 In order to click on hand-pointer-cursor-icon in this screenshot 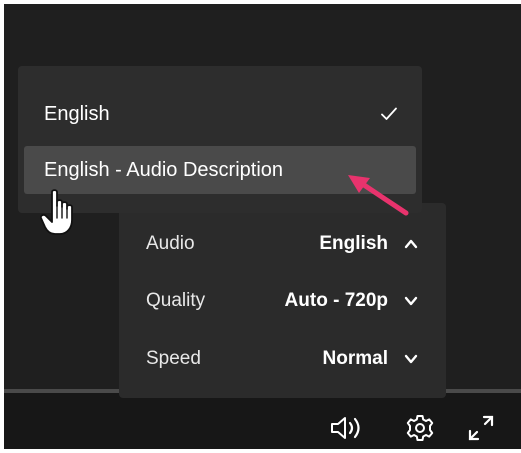, I will do `click(56, 212)`.